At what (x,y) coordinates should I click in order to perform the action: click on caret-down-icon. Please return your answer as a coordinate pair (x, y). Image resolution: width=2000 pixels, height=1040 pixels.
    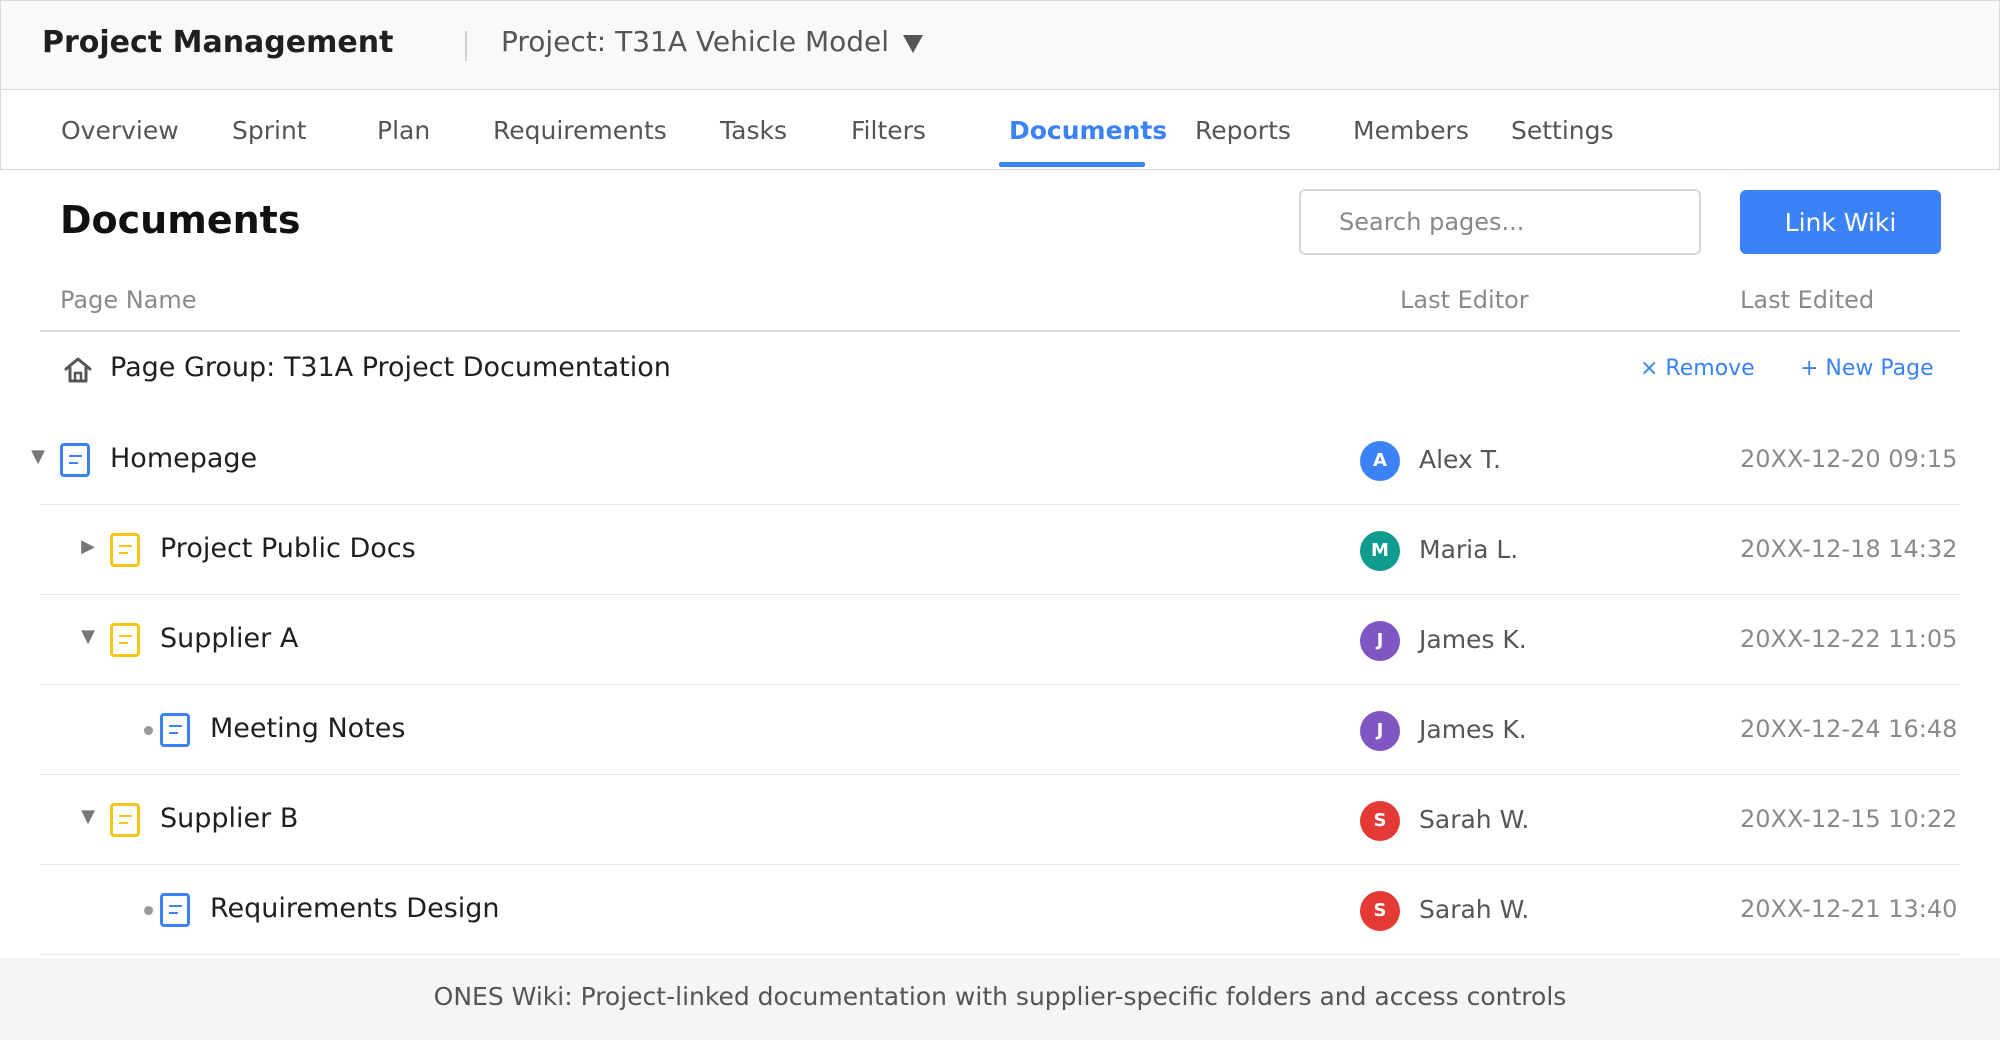
    Looking at the image, I should click on (913, 43).